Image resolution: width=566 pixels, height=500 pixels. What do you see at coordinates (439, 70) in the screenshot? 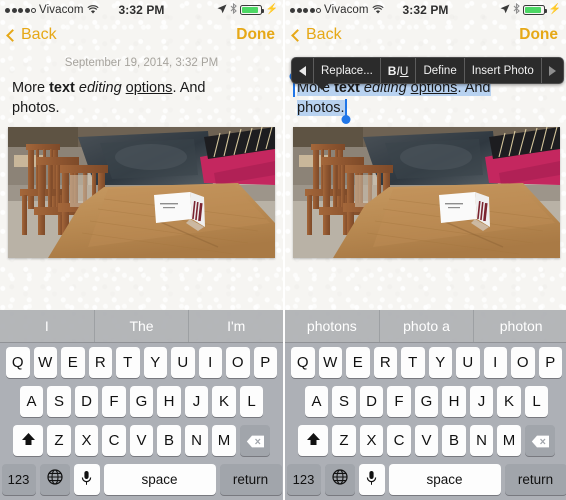
I see `menu-define-button: Define` at bounding box center [439, 70].